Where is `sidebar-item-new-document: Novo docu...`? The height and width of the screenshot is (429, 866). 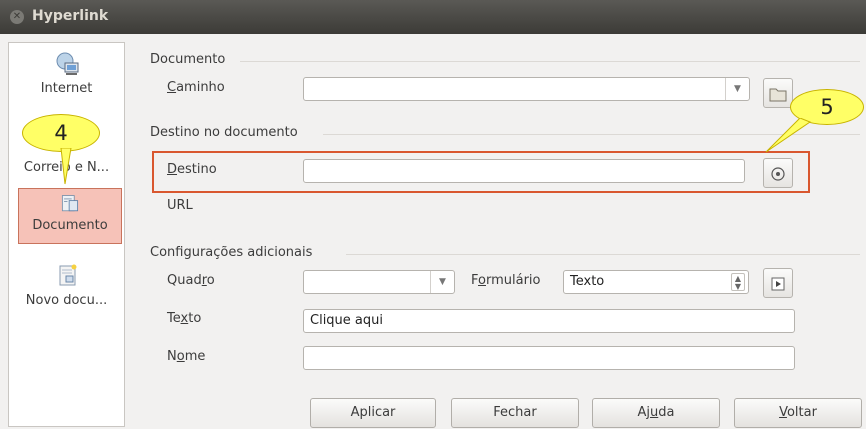
sidebar-item-new-document: Novo docu... is located at coordinates (66, 285).